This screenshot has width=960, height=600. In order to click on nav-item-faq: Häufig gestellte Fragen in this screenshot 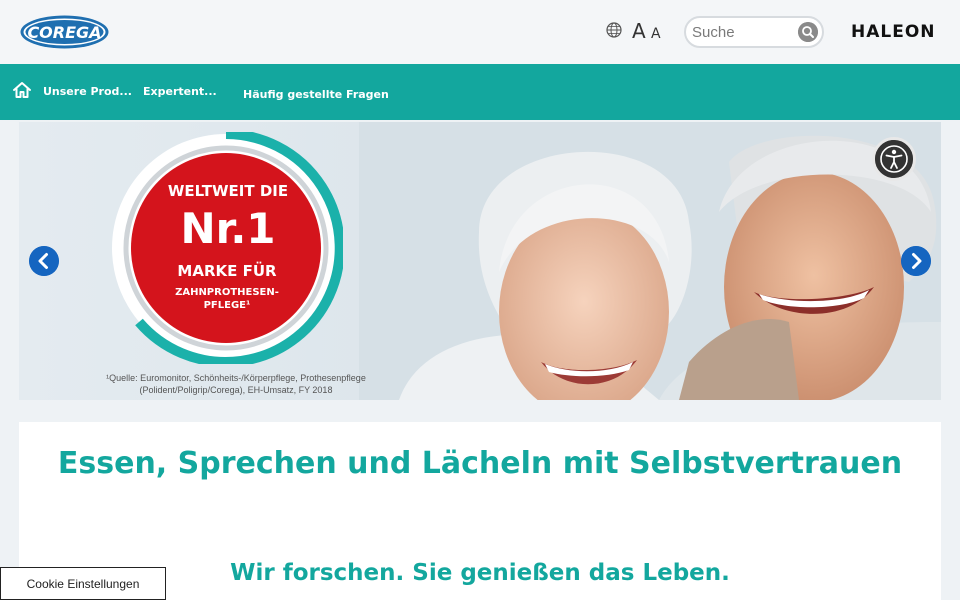, I will do `click(316, 94)`.